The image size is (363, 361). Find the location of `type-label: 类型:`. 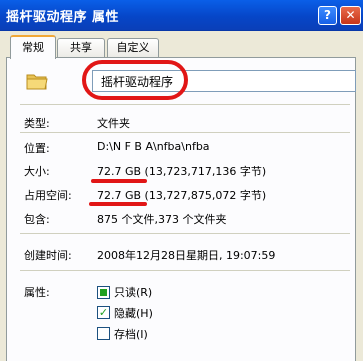

type-label: 类型: is located at coordinates (37, 123).